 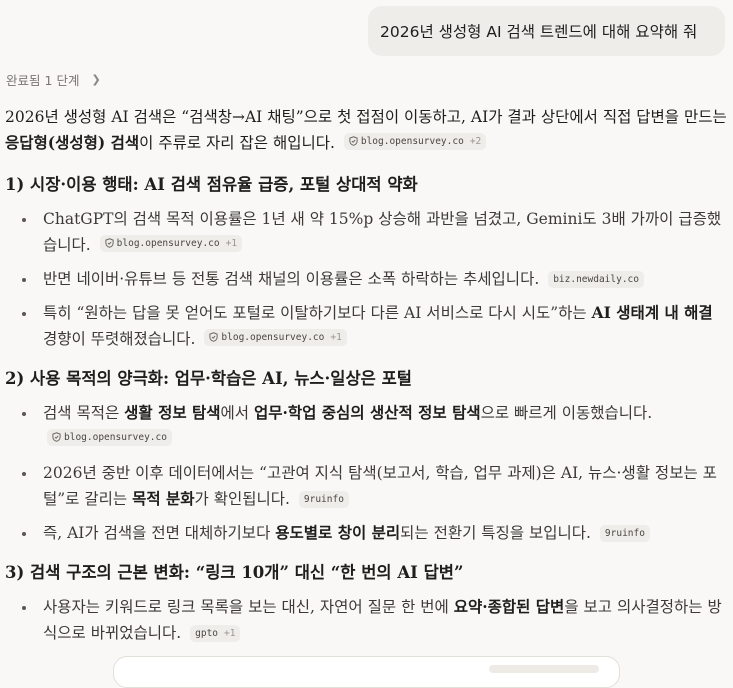 I want to click on steps-toggle: 완료됨 1 단계 ❯, so click(x=53, y=79).